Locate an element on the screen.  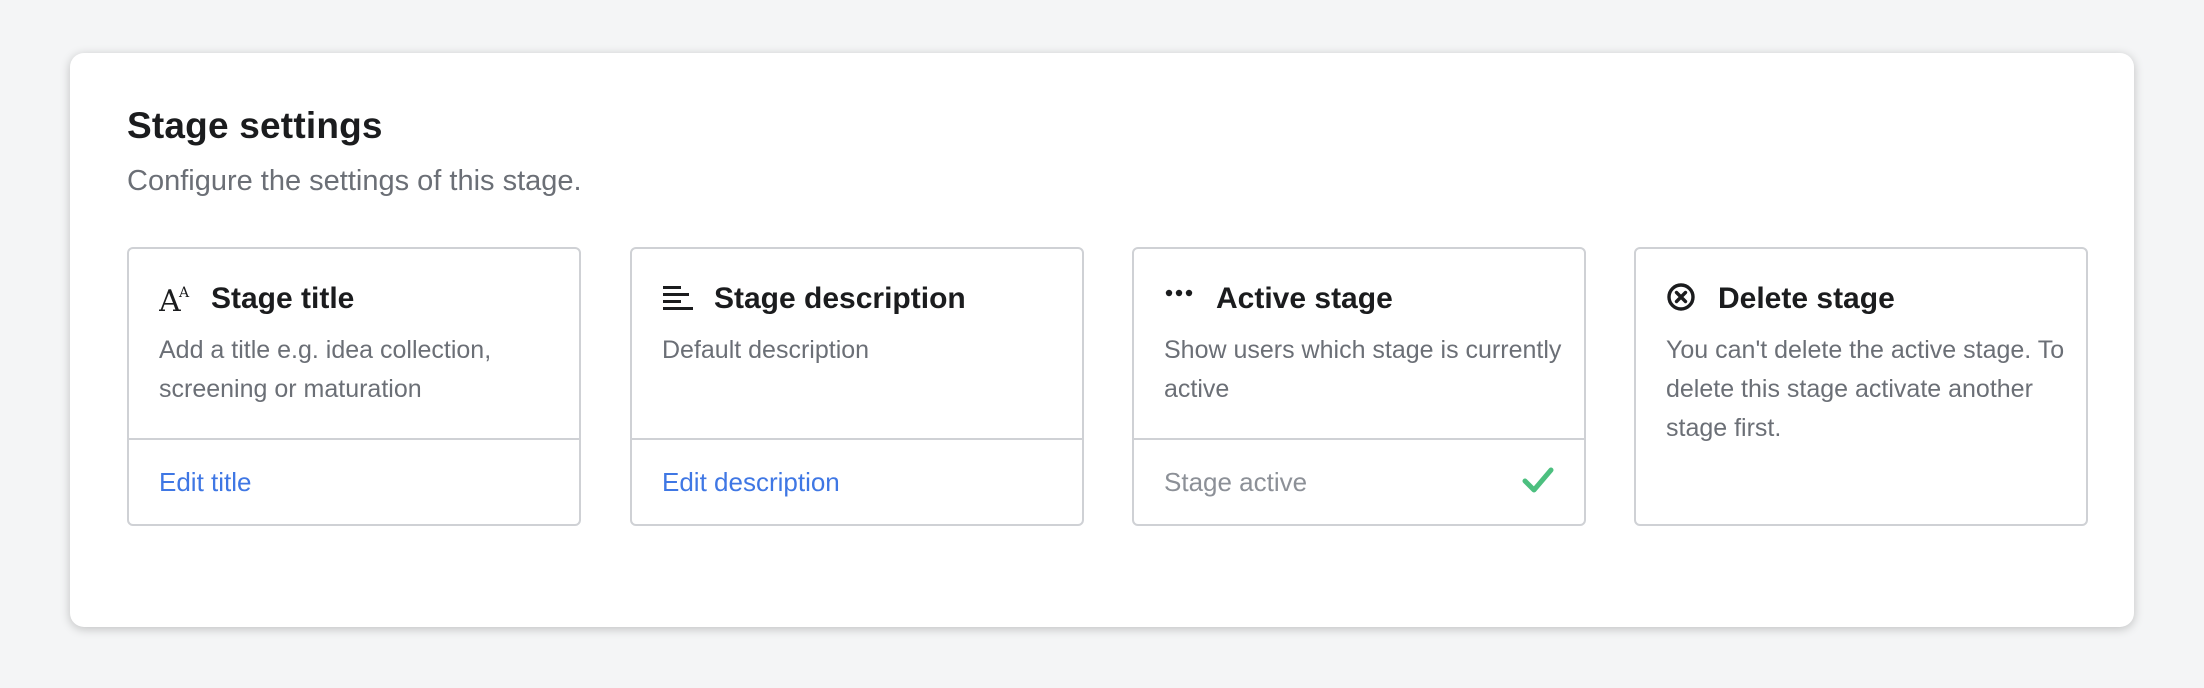
card-title: Delete stage is located at coordinates (1806, 298).